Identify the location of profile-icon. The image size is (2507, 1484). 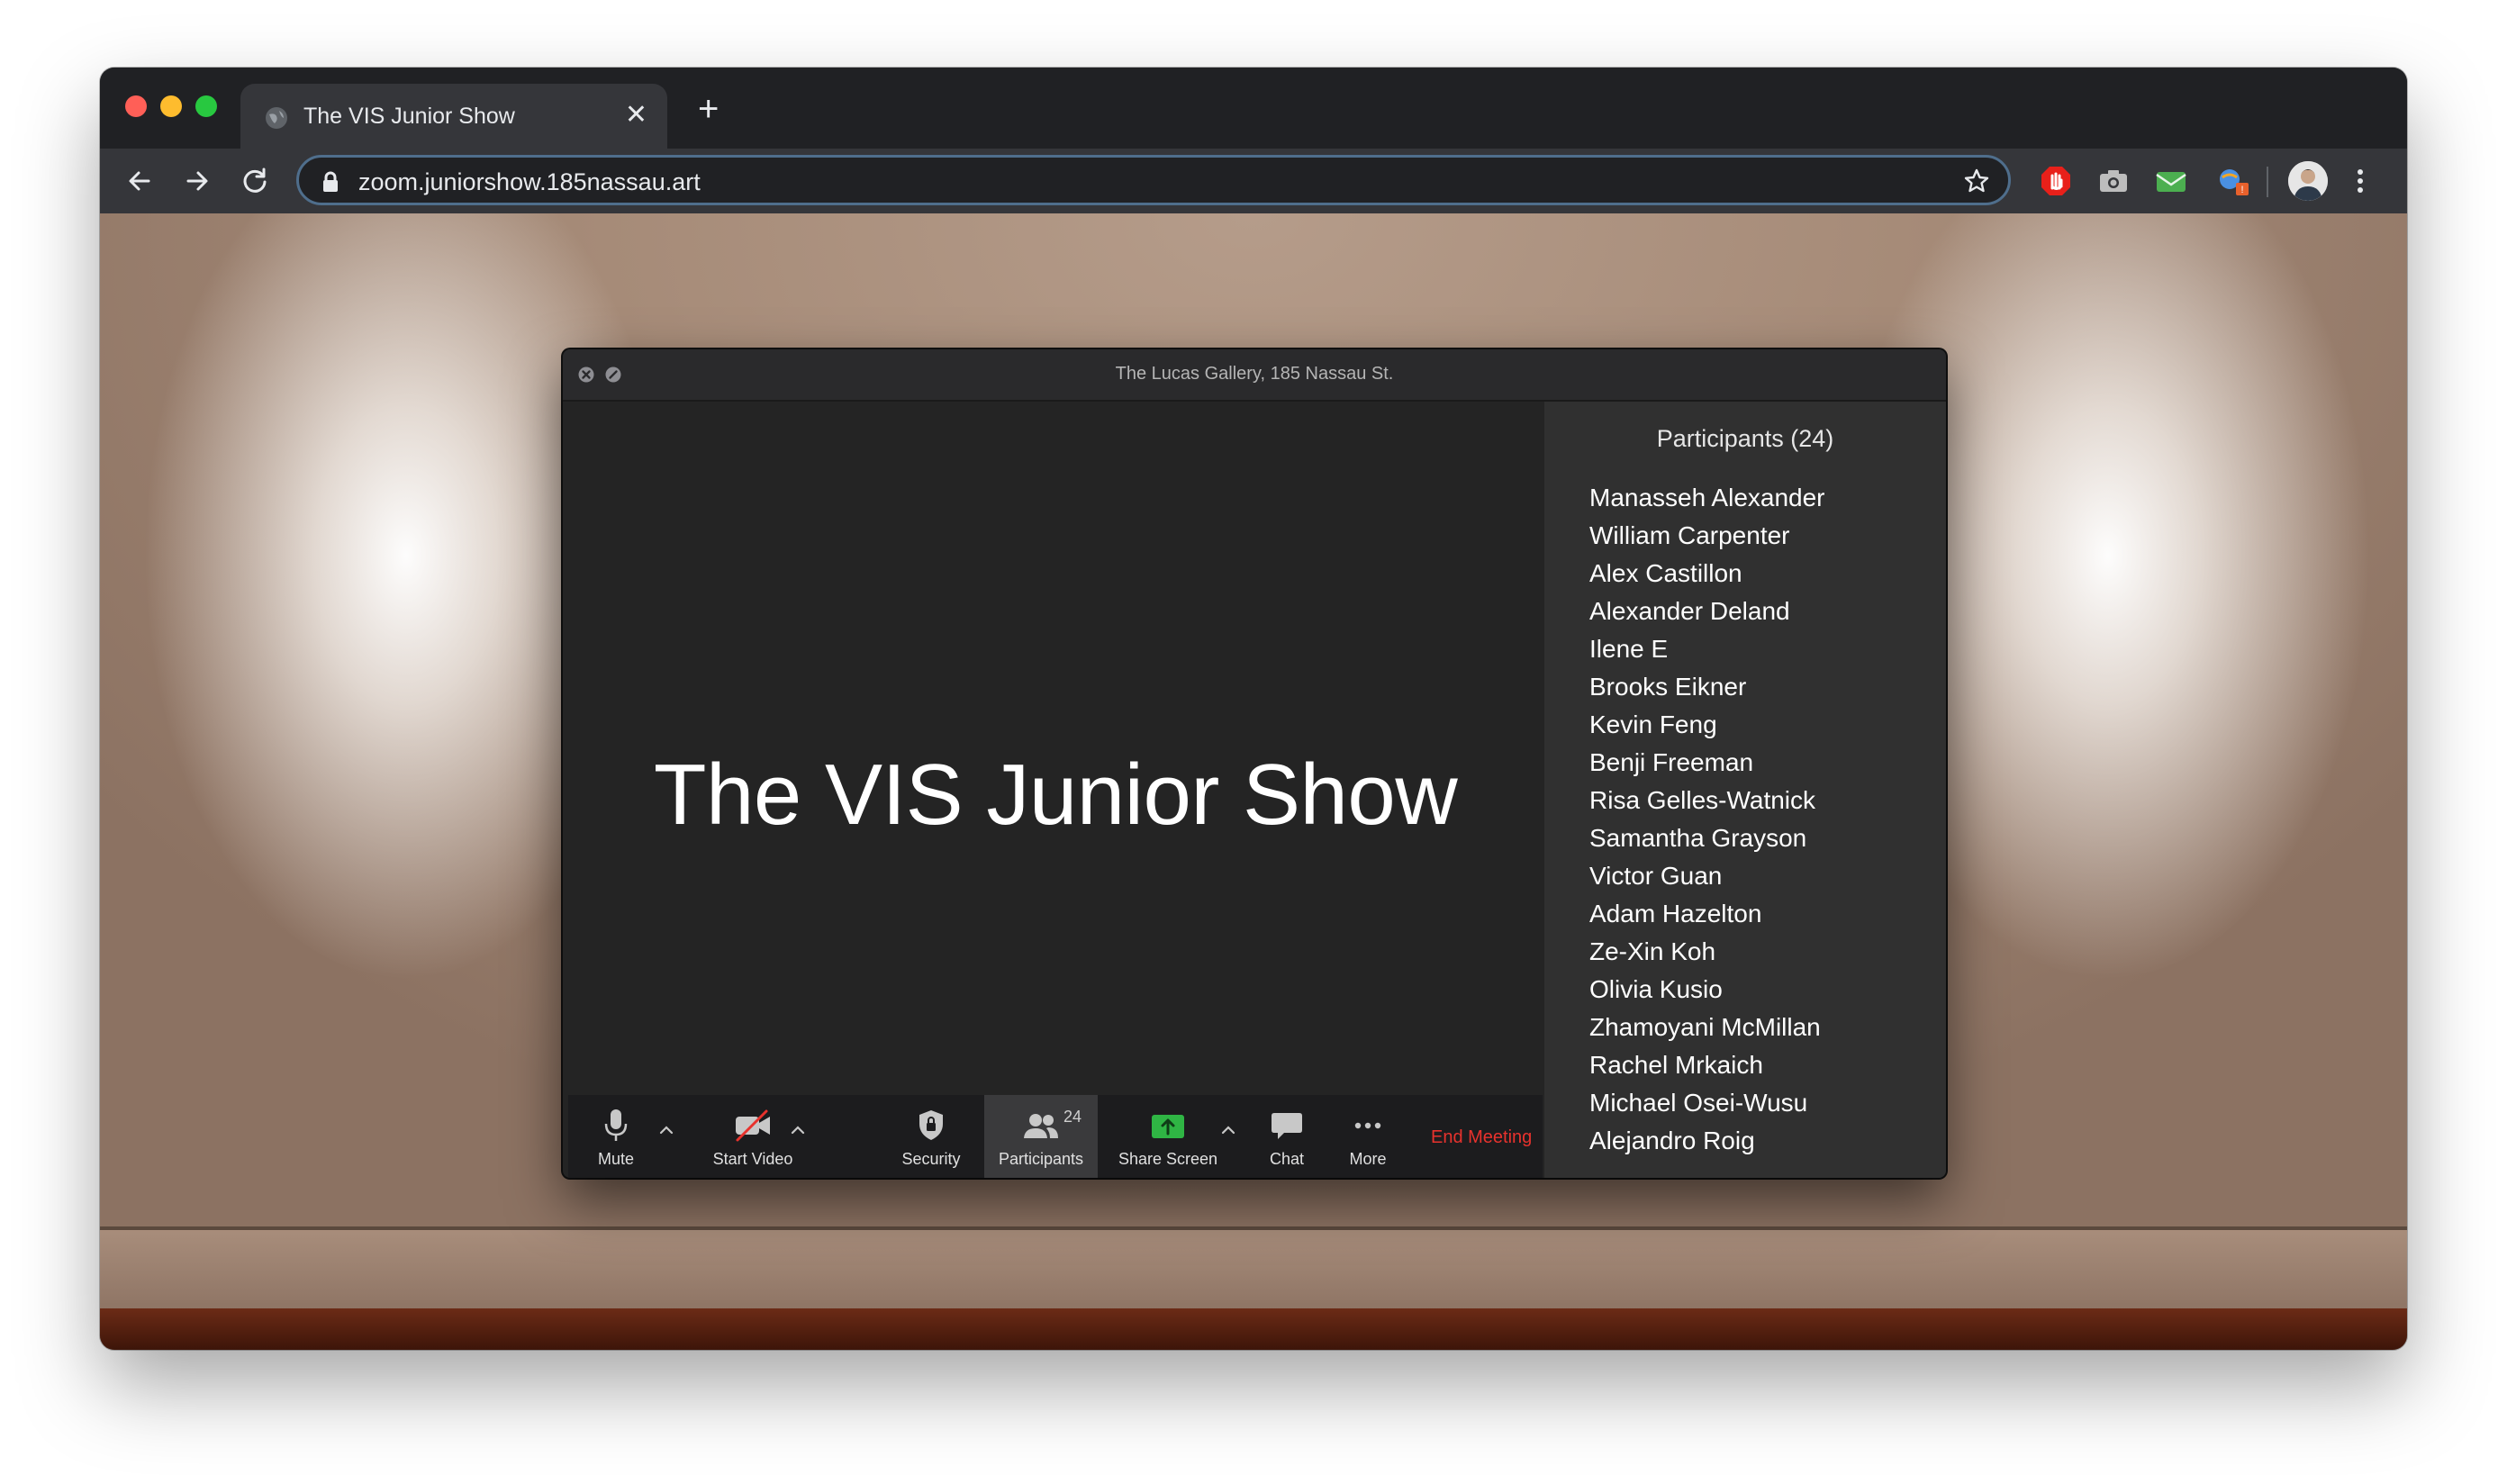
(2308, 181).